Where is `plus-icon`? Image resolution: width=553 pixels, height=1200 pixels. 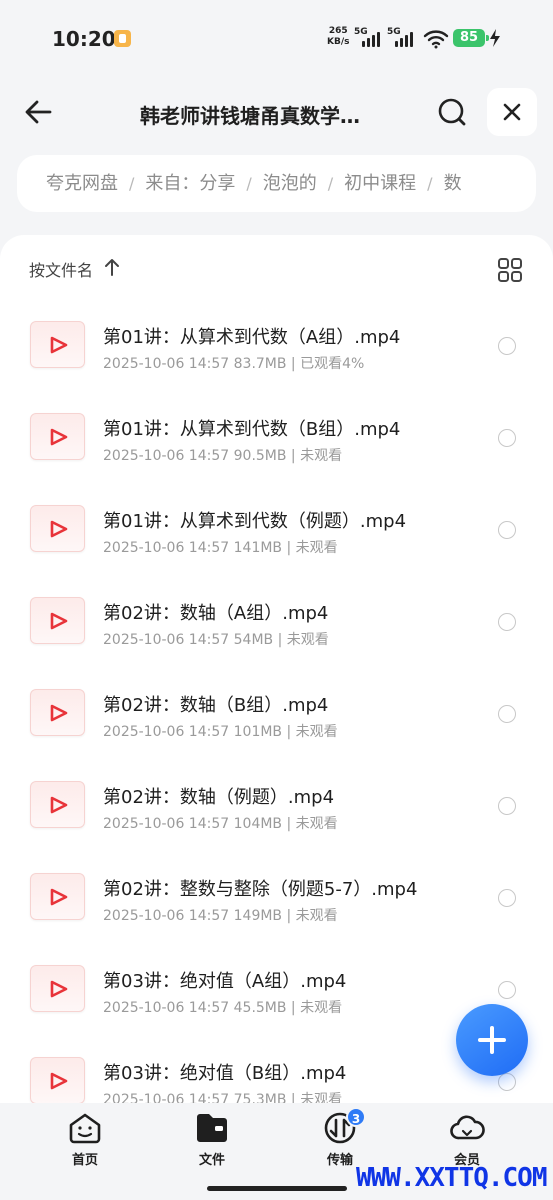 plus-icon is located at coordinates (492, 1040).